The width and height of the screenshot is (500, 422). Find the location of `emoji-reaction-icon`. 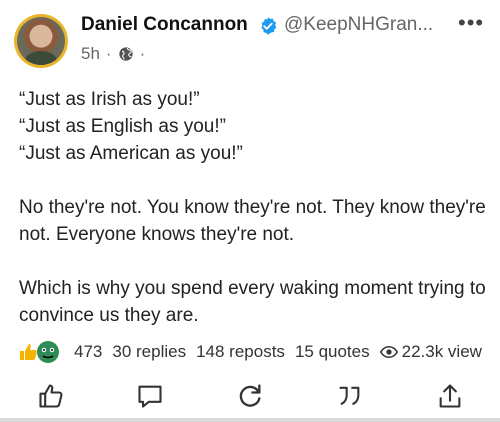

emoji-reaction-icon is located at coordinates (48, 352).